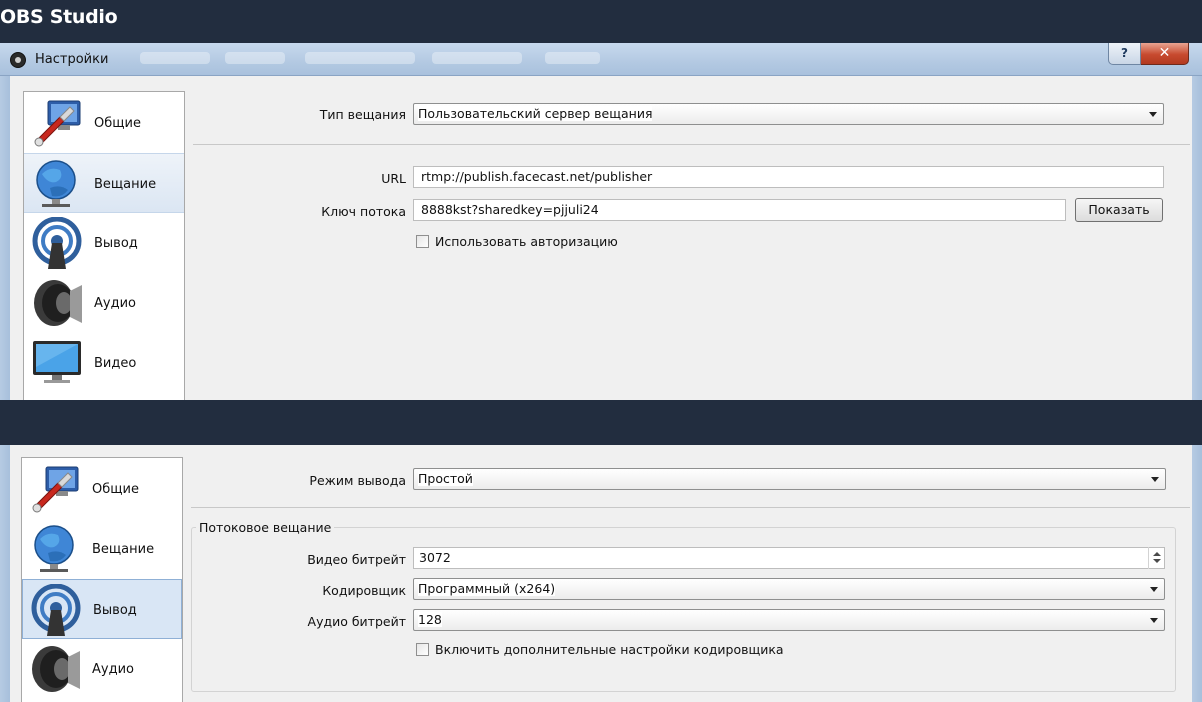 Image resolution: width=1202 pixels, height=702 pixels. I want to click on sidebar-item-label: Видео, so click(115, 363).